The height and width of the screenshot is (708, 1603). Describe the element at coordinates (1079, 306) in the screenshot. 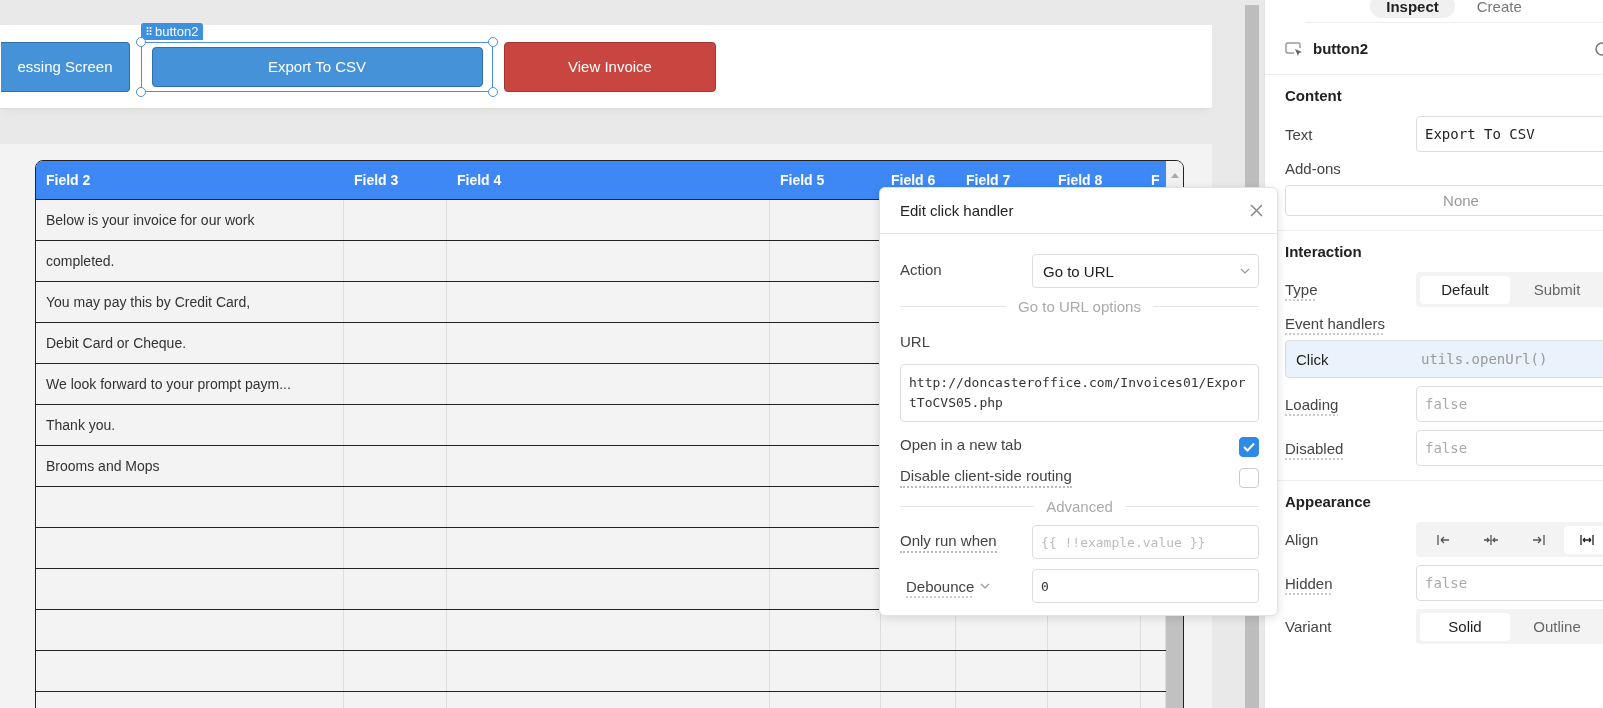

I see `divider-label: Go to URL options` at that location.